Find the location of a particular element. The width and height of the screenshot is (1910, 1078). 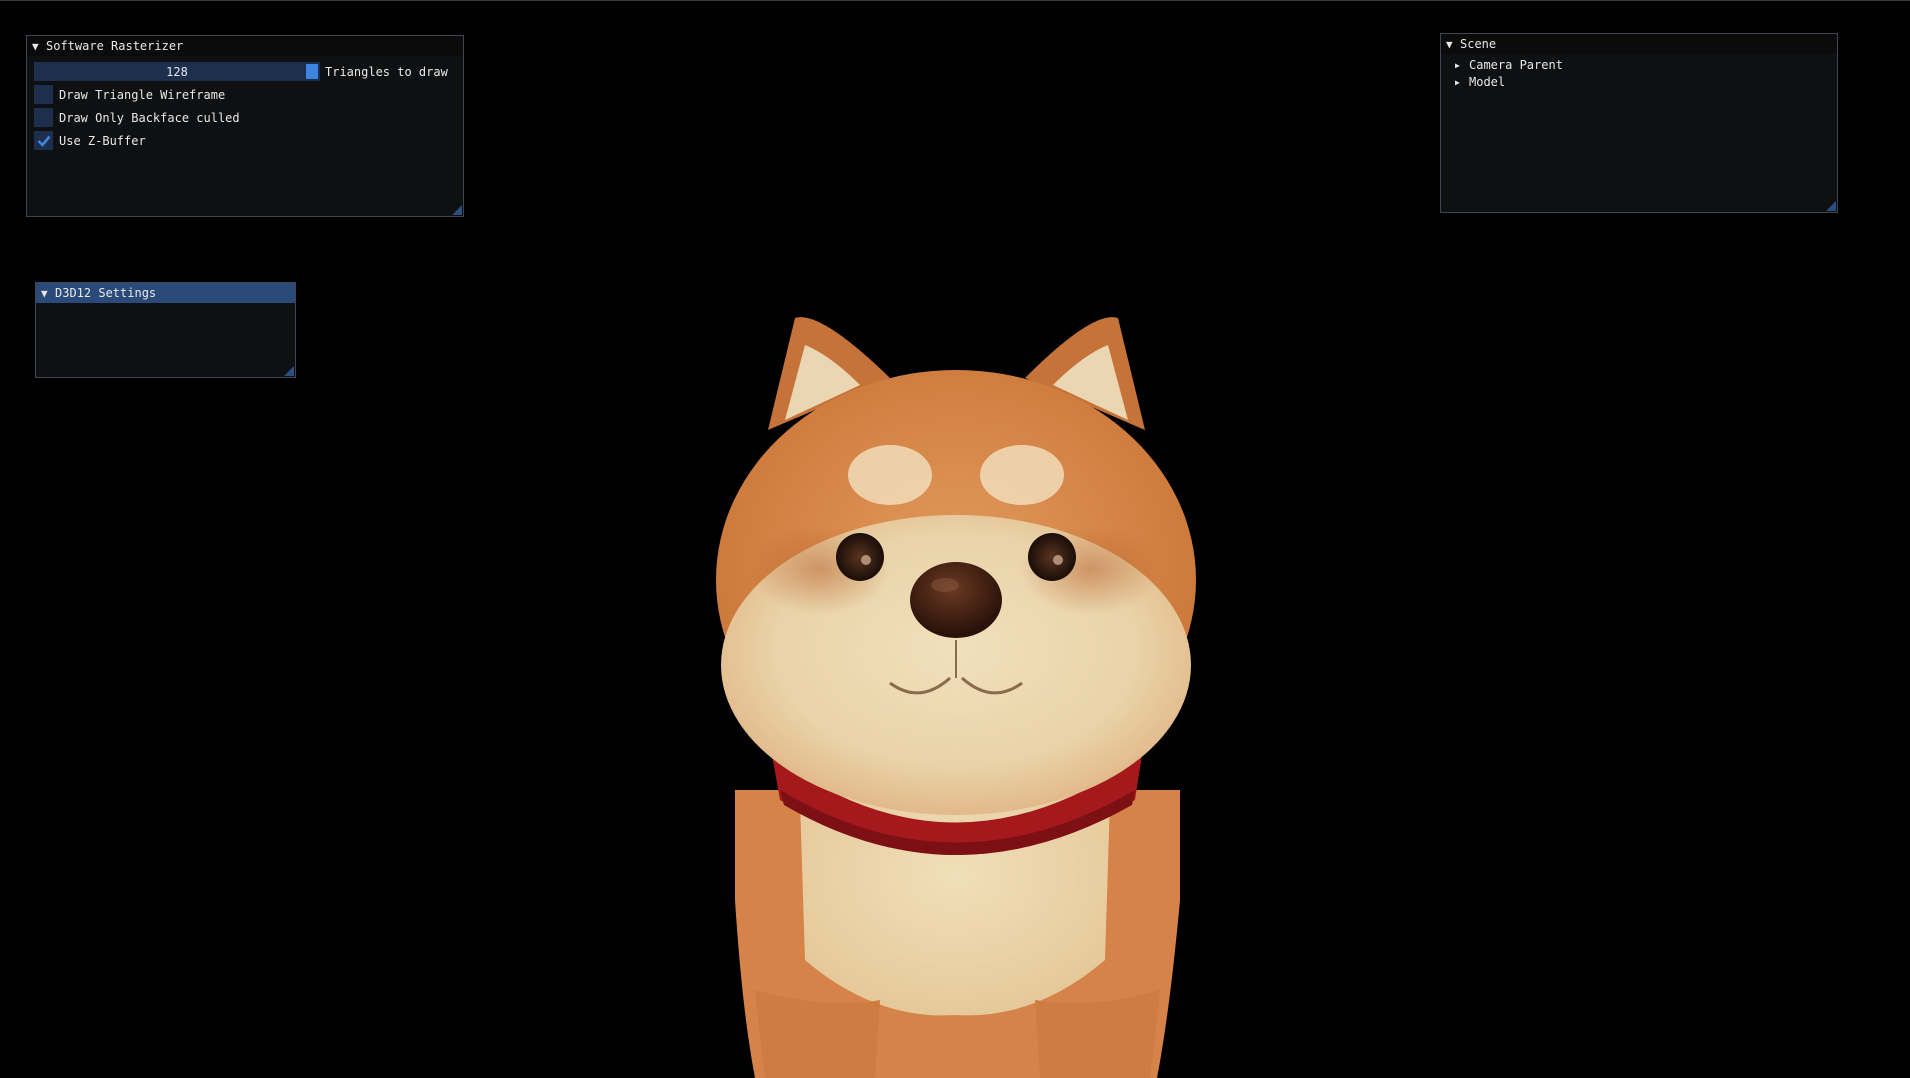

tree-node-camera-parent: ▶ Camera Parent is located at coordinates (1509, 65).